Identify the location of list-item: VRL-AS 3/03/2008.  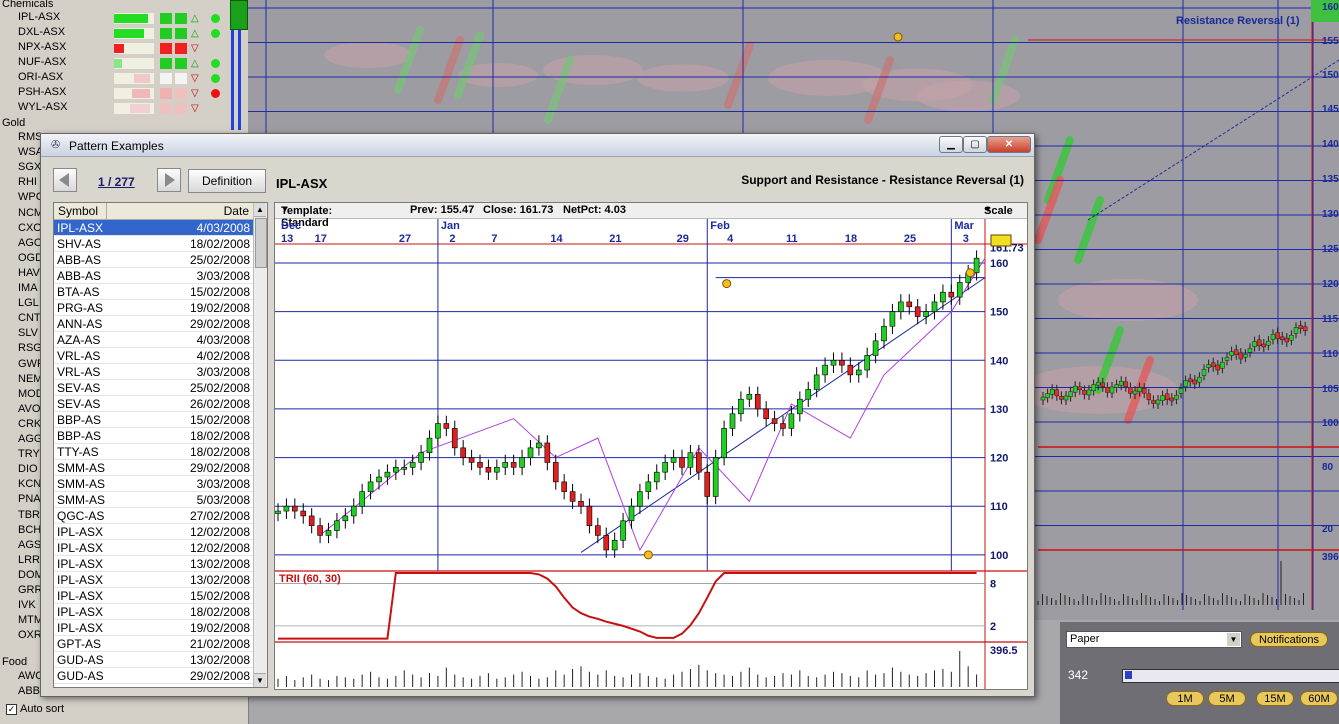
(153, 372).